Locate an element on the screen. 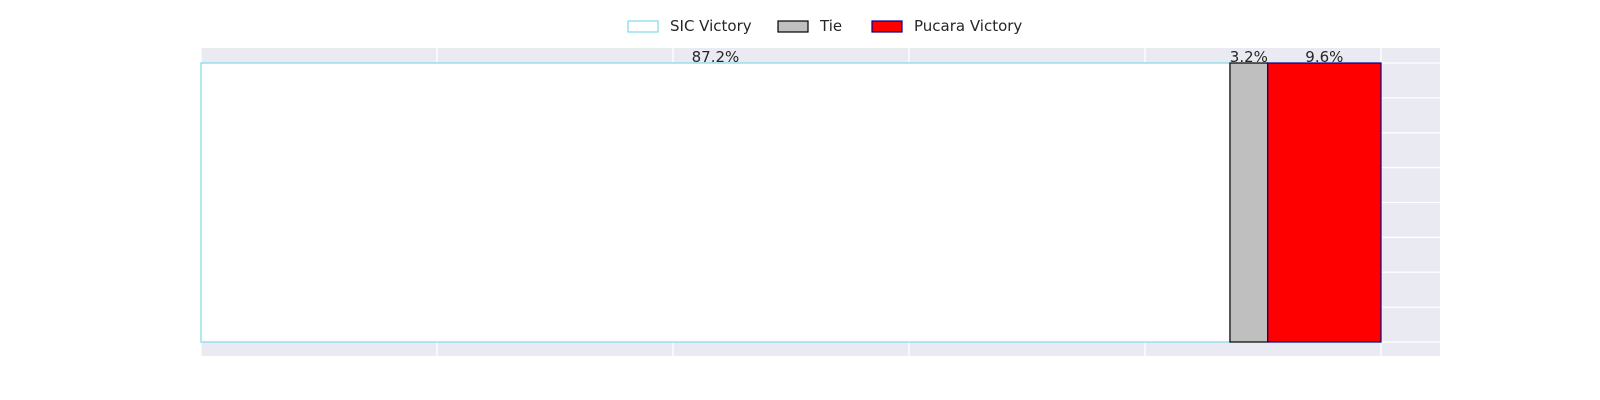 The width and height of the screenshot is (1600, 400). legend-label-pucara-victory: Pucara Victory is located at coordinates (968, 26).